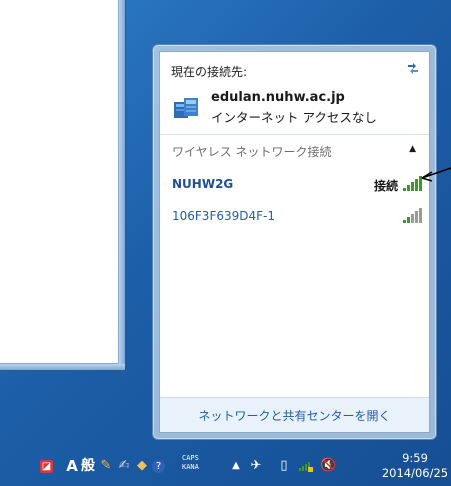 The width and height of the screenshot is (451, 486). What do you see at coordinates (203, 184) in the screenshot?
I see `wifi-ssid: NUHW2G` at bounding box center [203, 184].